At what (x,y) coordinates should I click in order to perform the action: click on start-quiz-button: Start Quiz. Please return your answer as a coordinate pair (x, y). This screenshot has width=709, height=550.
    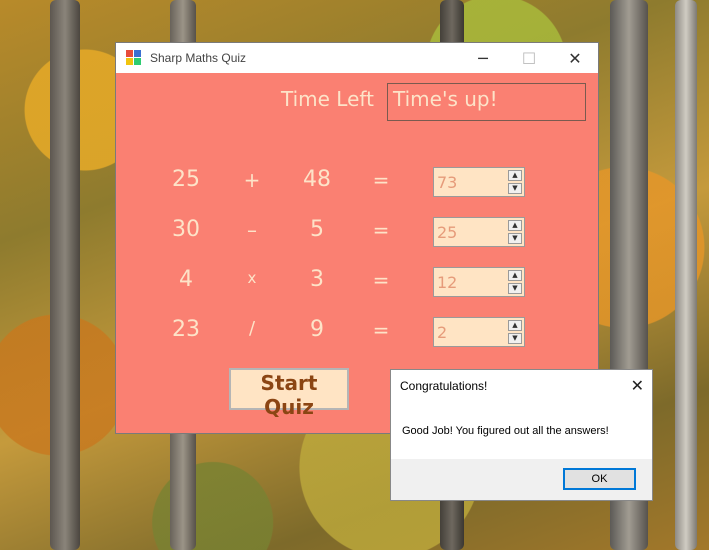
    Looking at the image, I should click on (289, 393).